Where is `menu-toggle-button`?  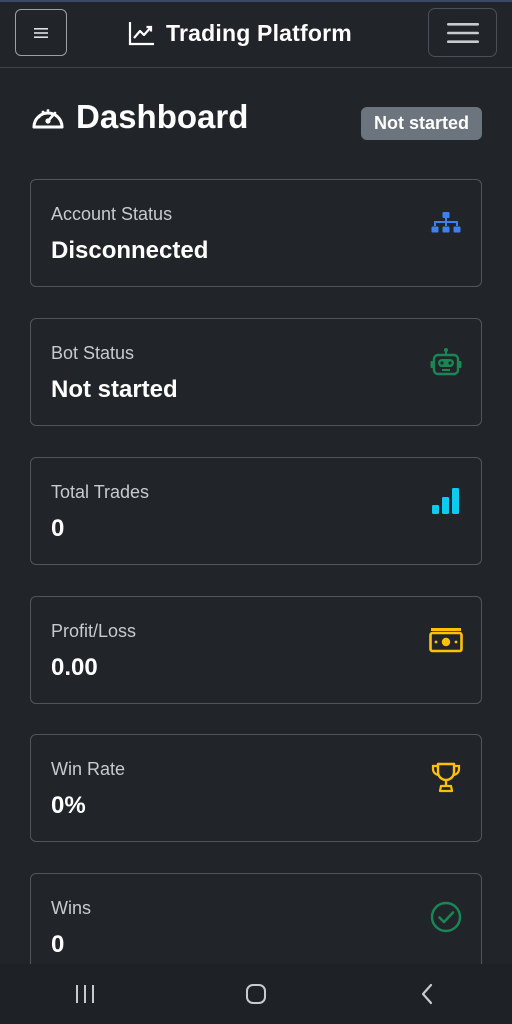 menu-toggle-button is located at coordinates (41, 32).